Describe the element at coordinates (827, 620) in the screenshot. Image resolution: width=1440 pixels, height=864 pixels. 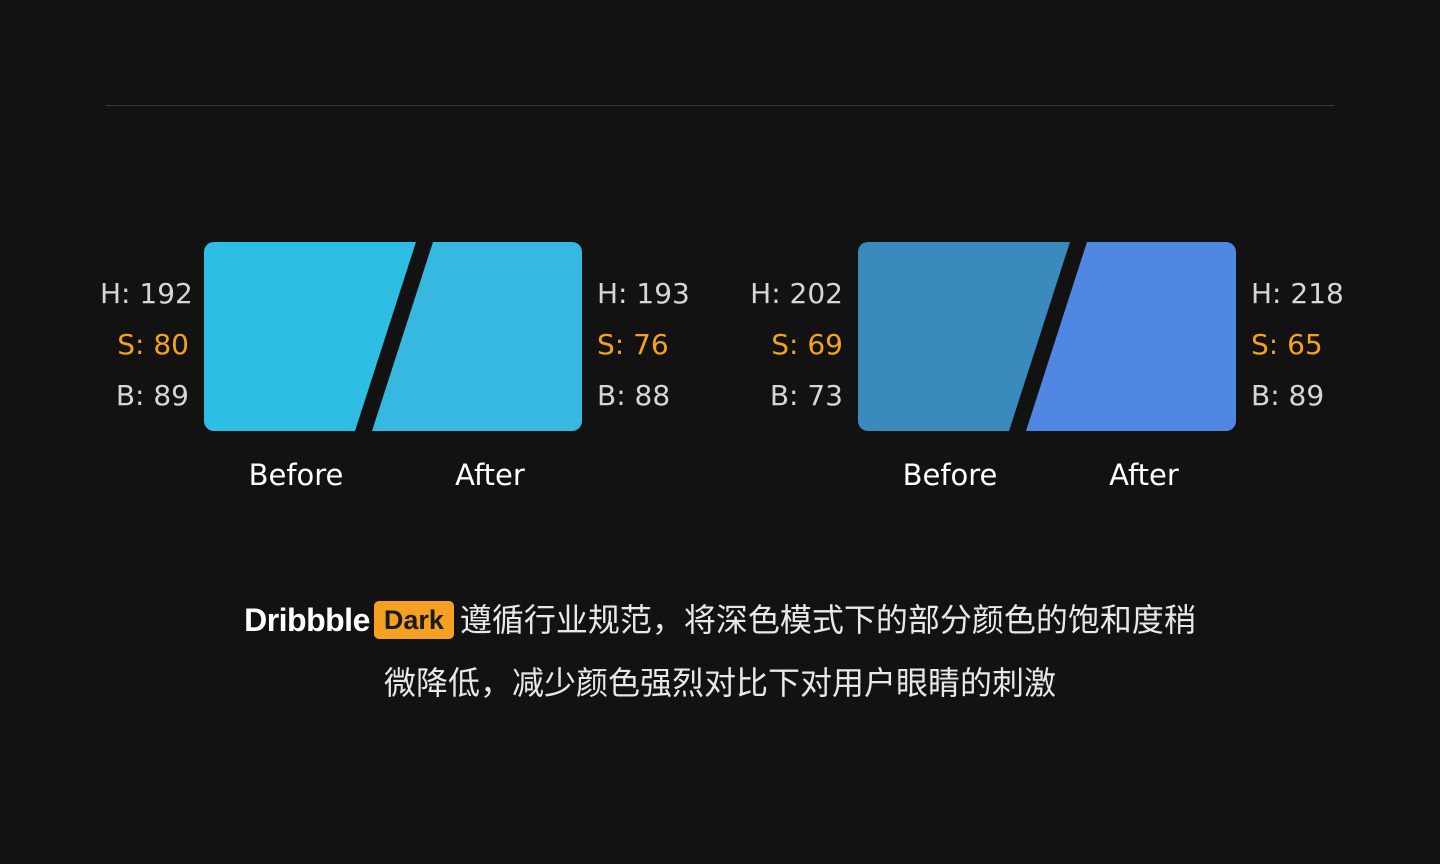
I see `description-text-1: 遵循行业规范，将深色模式下的部分颜色的饱和度稍` at that location.